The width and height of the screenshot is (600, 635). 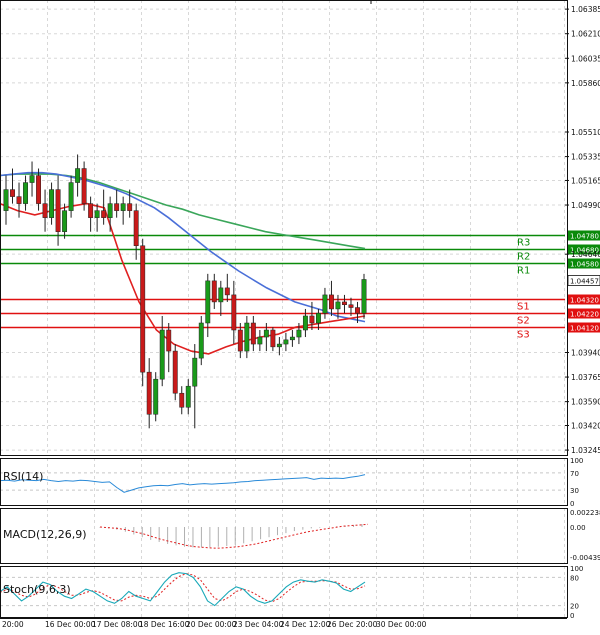 What do you see at coordinates (584, 329) in the screenshot?
I see `level-price-label: 1.04120` at bounding box center [584, 329].